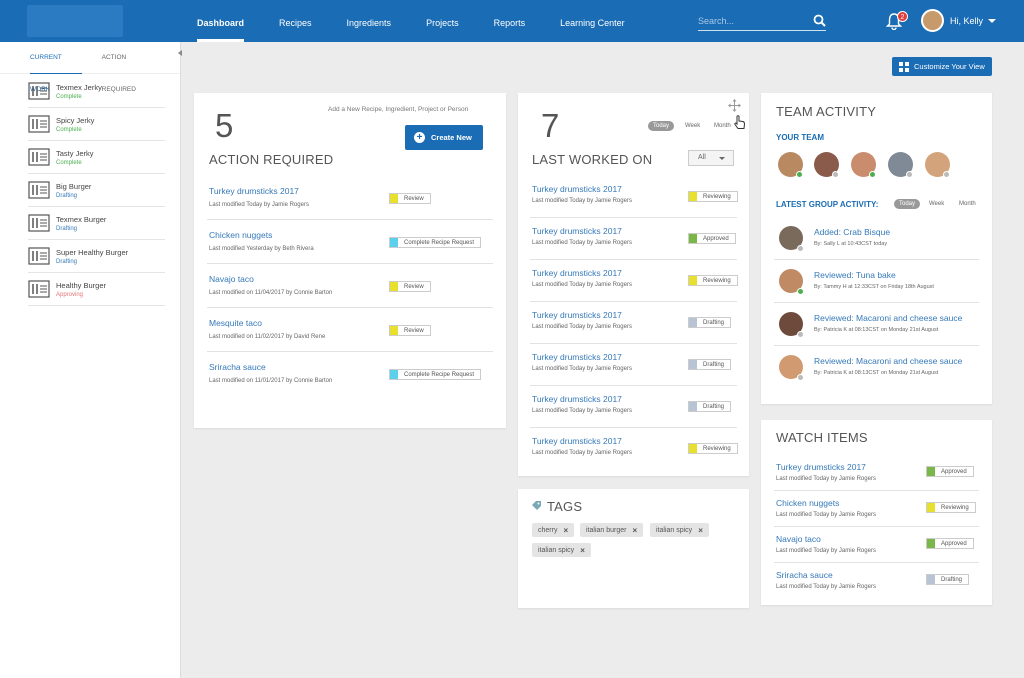 This screenshot has height=678, width=1024. Describe the element at coordinates (734, 105) in the screenshot. I see `move-icon` at that location.